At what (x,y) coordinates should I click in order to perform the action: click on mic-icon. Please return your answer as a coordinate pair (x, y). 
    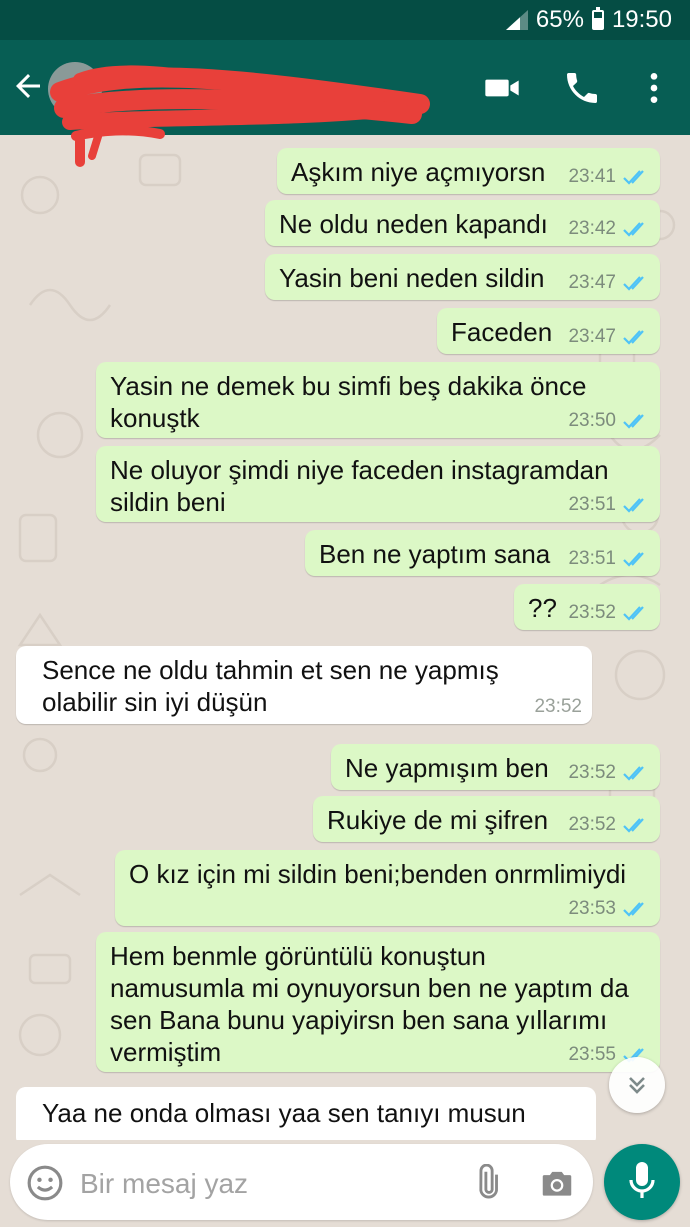
    Looking at the image, I should click on (642, 1180).